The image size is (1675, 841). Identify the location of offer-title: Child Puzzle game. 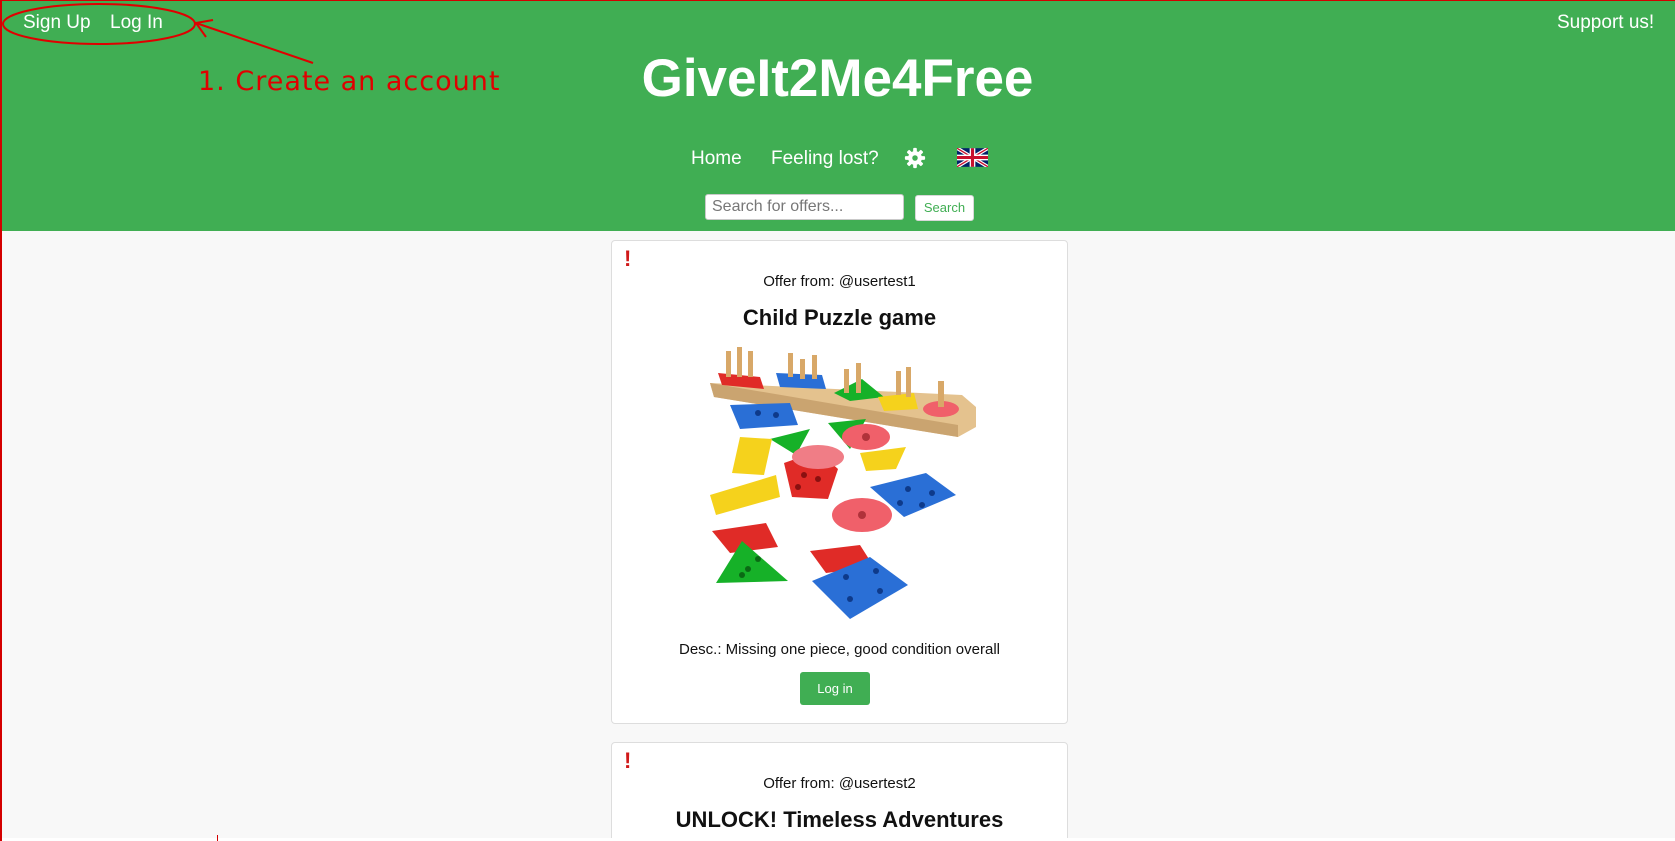
(839, 317).